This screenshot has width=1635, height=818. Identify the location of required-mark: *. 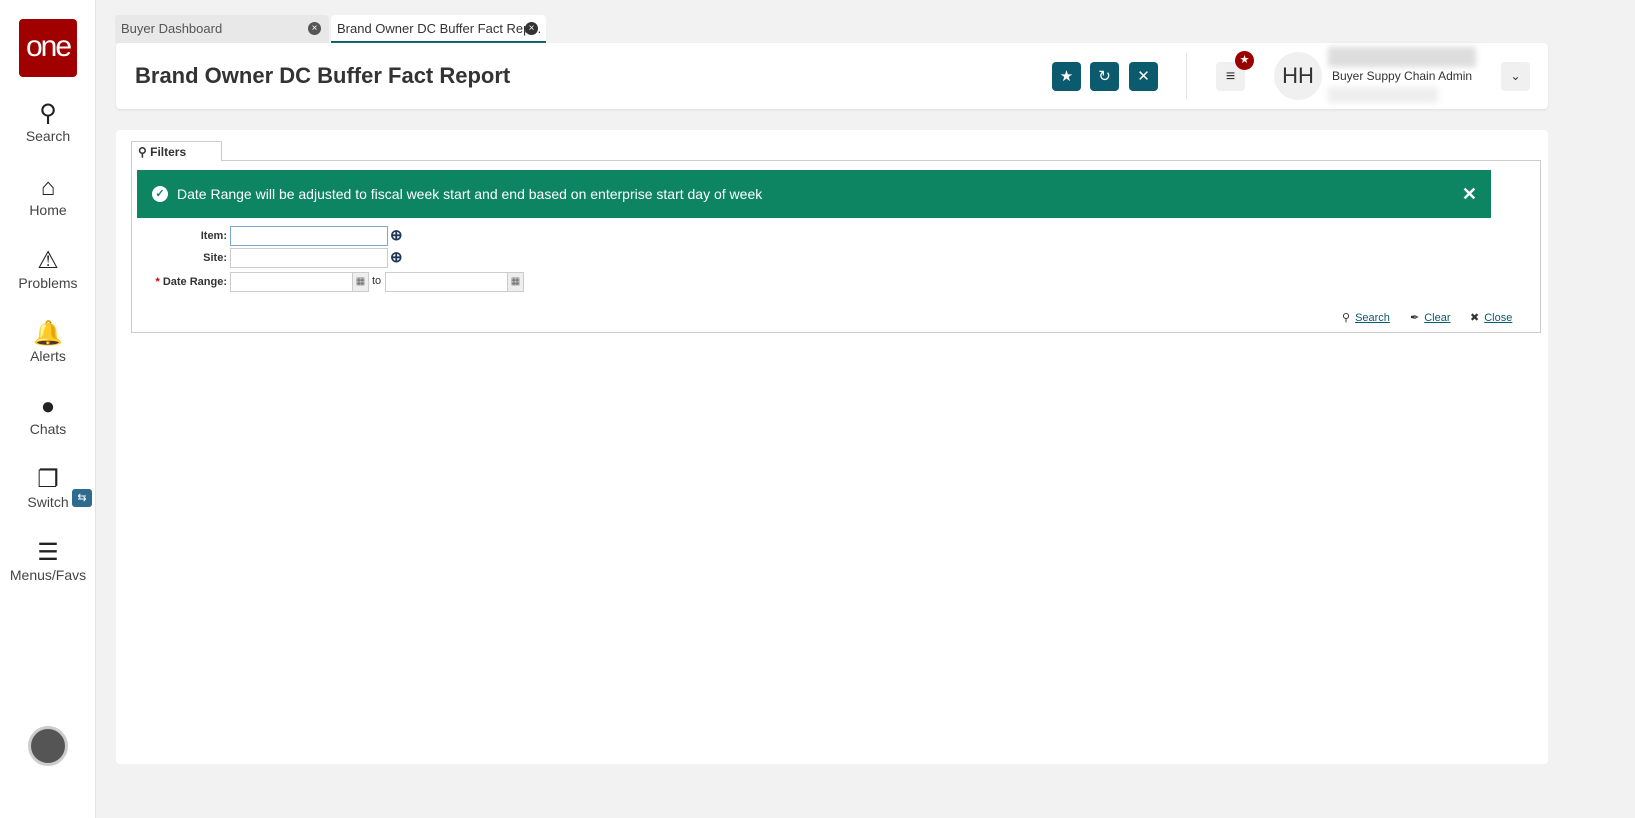
(157, 282).